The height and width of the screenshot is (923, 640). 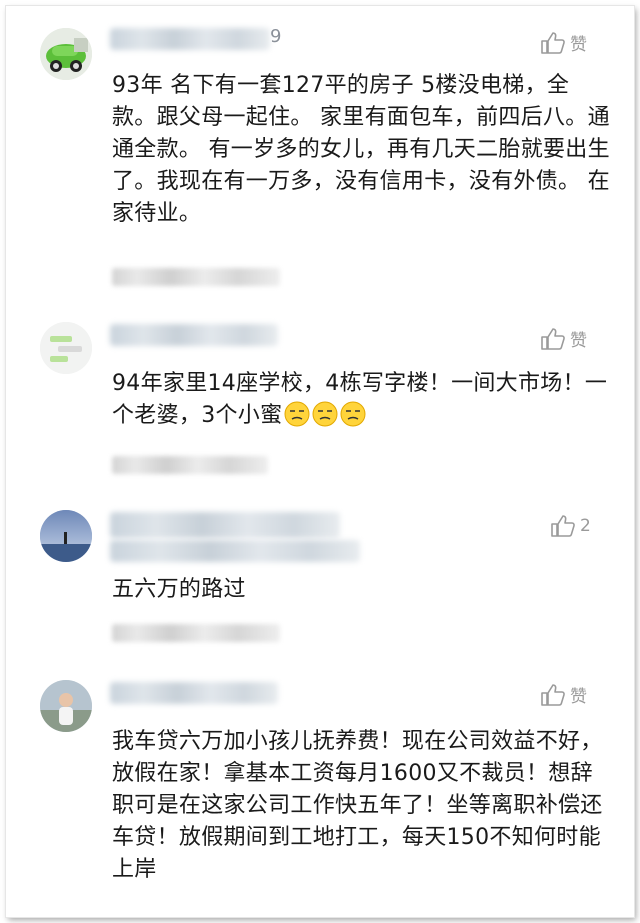 I want to click on comment-text: 五六万的路过, so click(x=179, y=589).